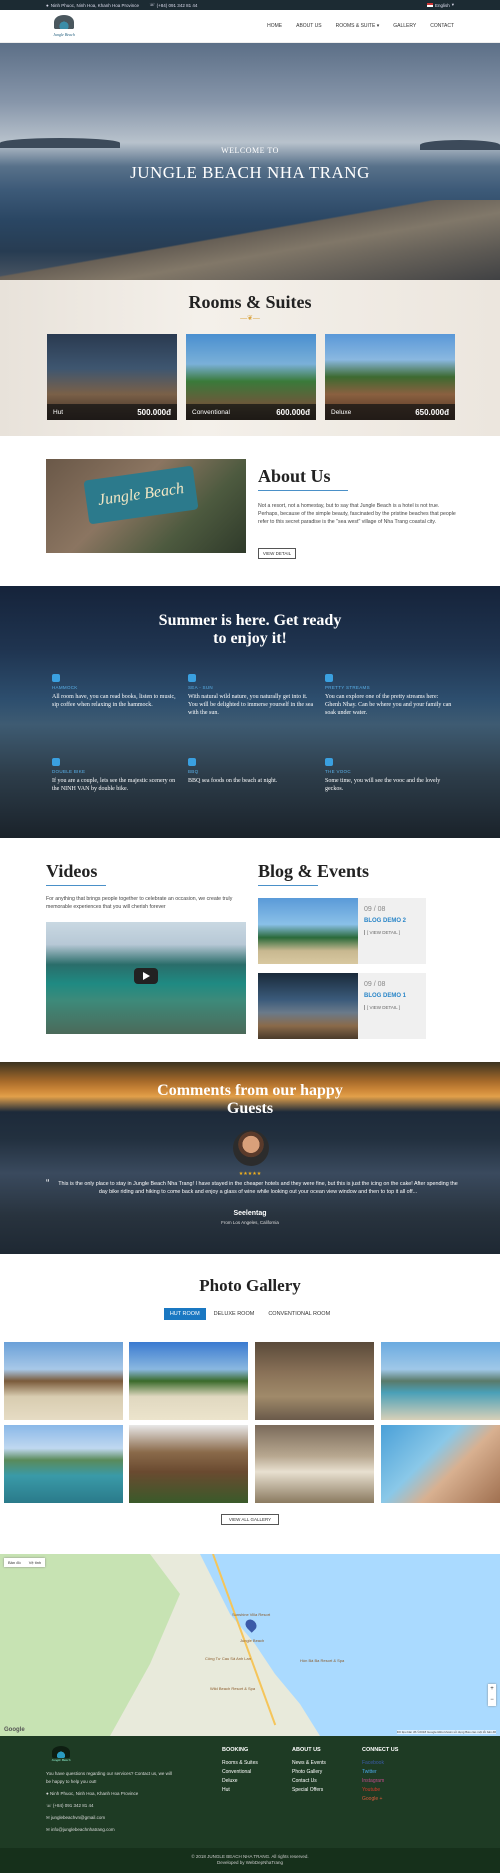  What do you see at coordinates (111, 1818) in the screenshot?
I see `footer-email1: ✉ junglebeachvn@gmail.com` at bounding box center [111, 1818].